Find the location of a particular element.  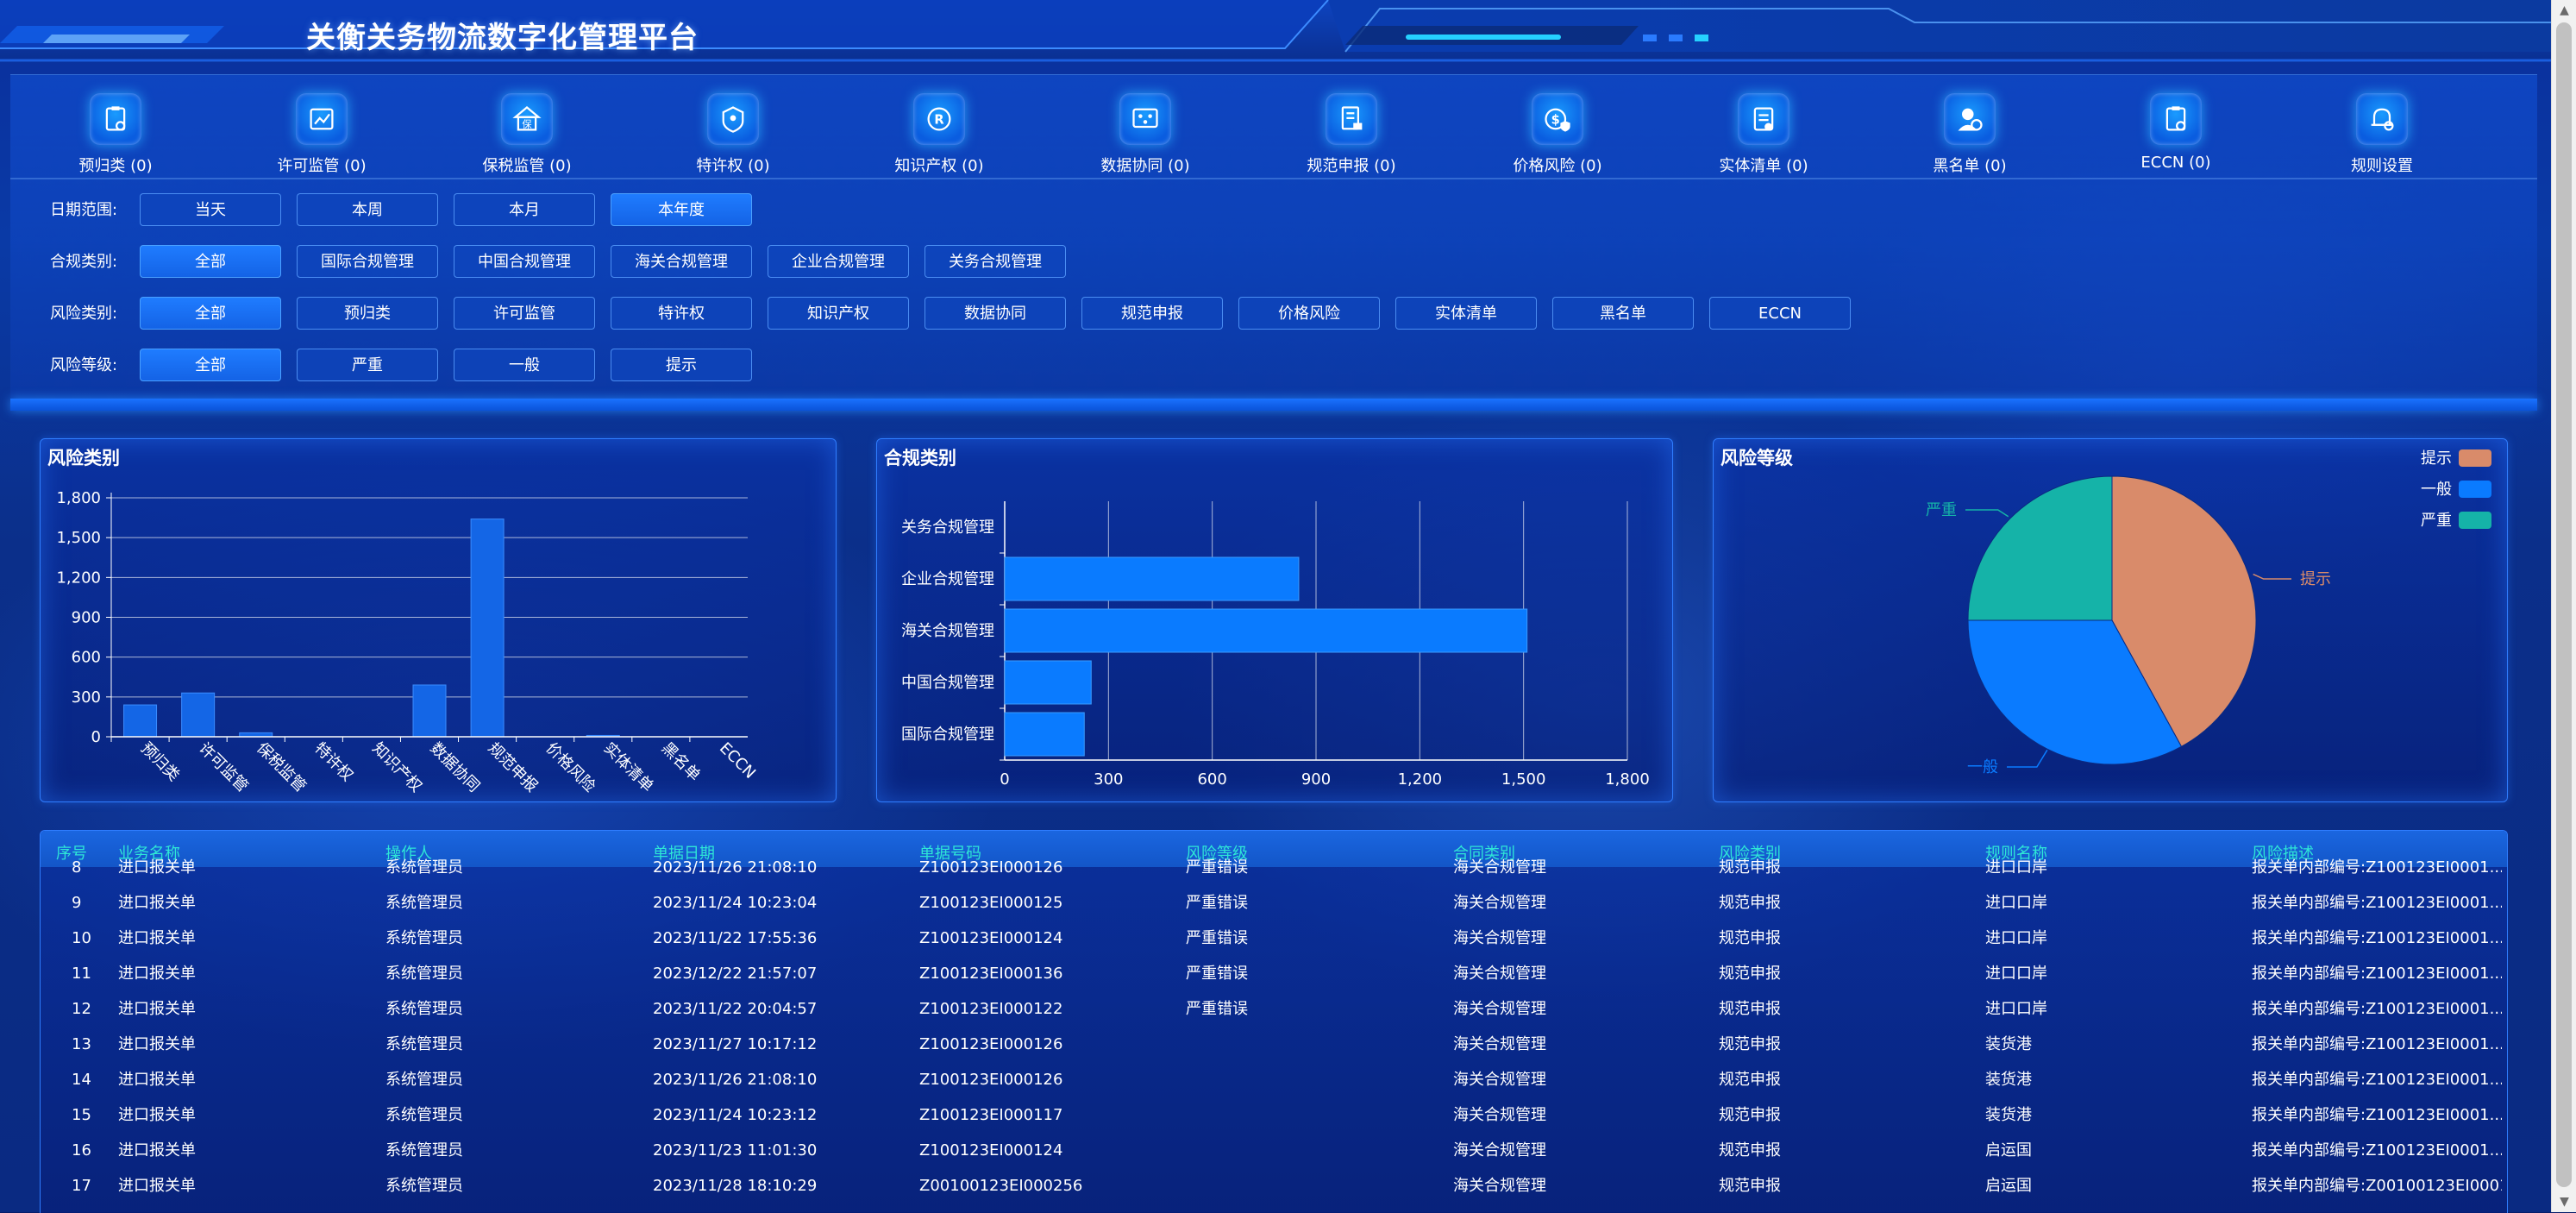

filter-chip: 本年度 is located at coordinates (681, 209).